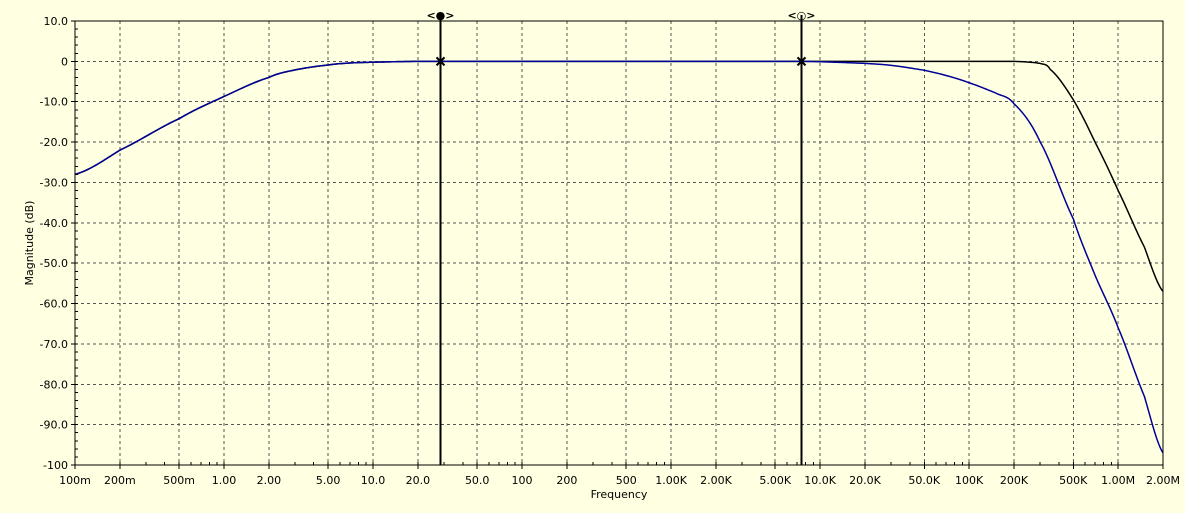 Image resolution: width=1185 pixels, height=513 pixels. Describe the element at coordinates (626, 480) in the screenshot. I see `x-tick-label: 500` at that location.